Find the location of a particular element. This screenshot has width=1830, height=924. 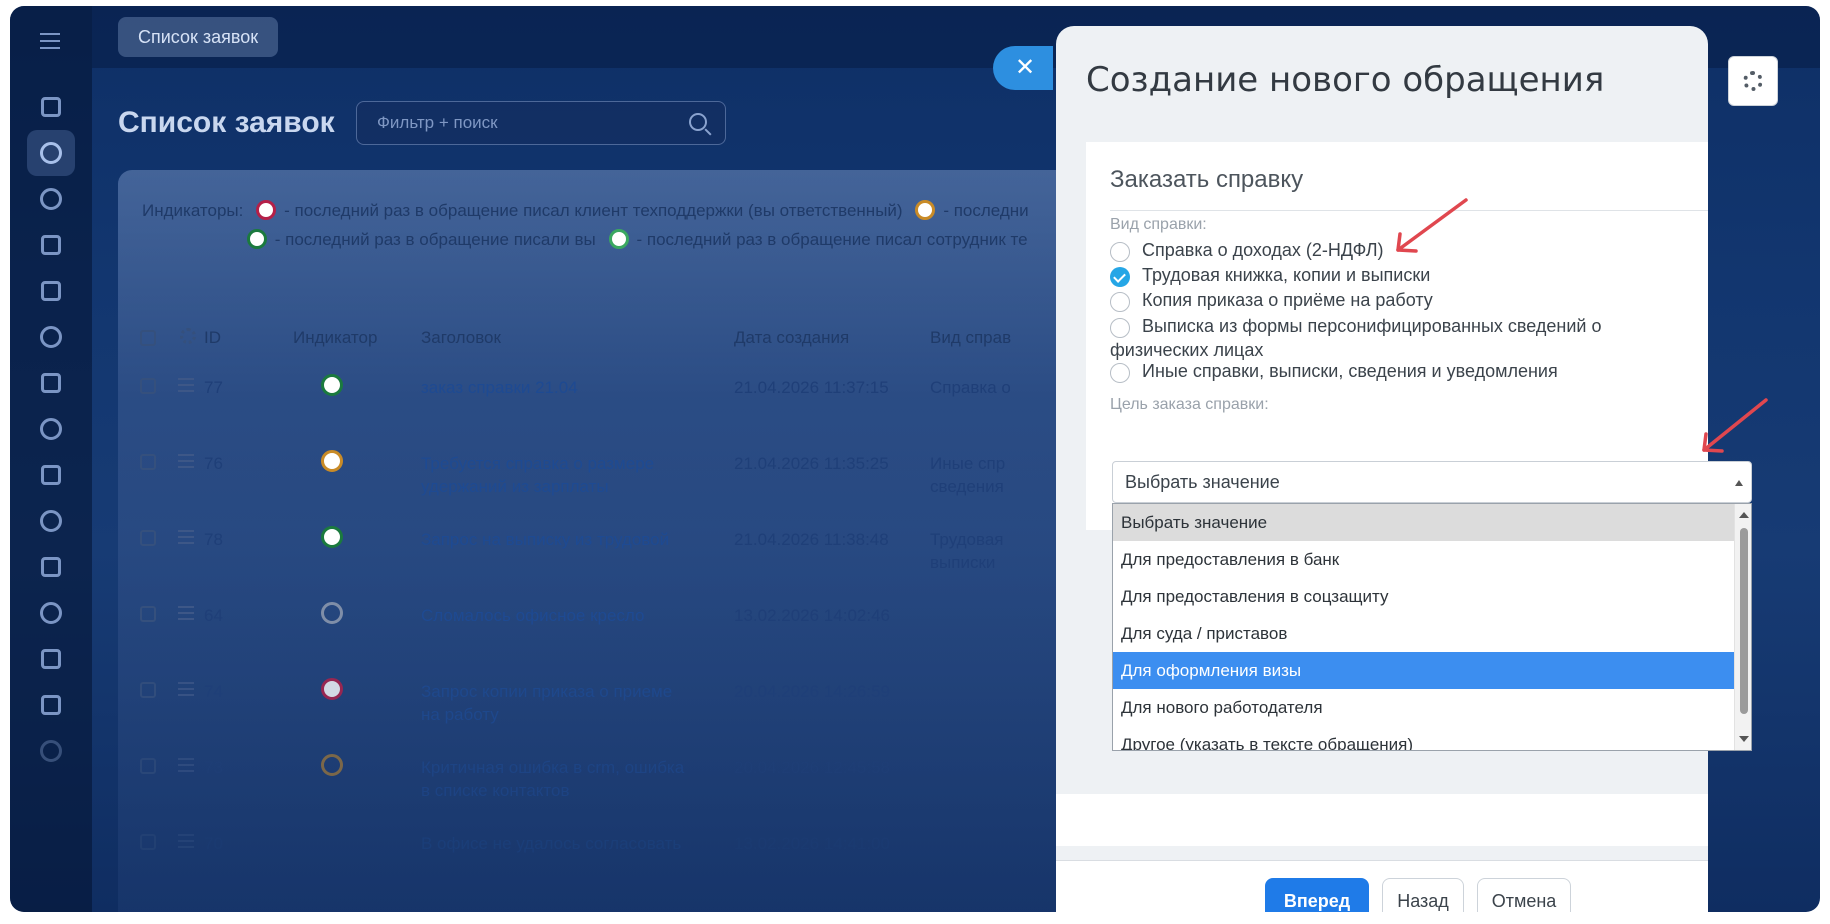

tab-request-list: Список заявок is located at coordinates (198, 37).